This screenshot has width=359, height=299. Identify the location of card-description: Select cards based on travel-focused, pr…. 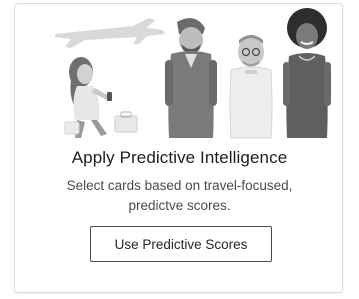
(179, 195).